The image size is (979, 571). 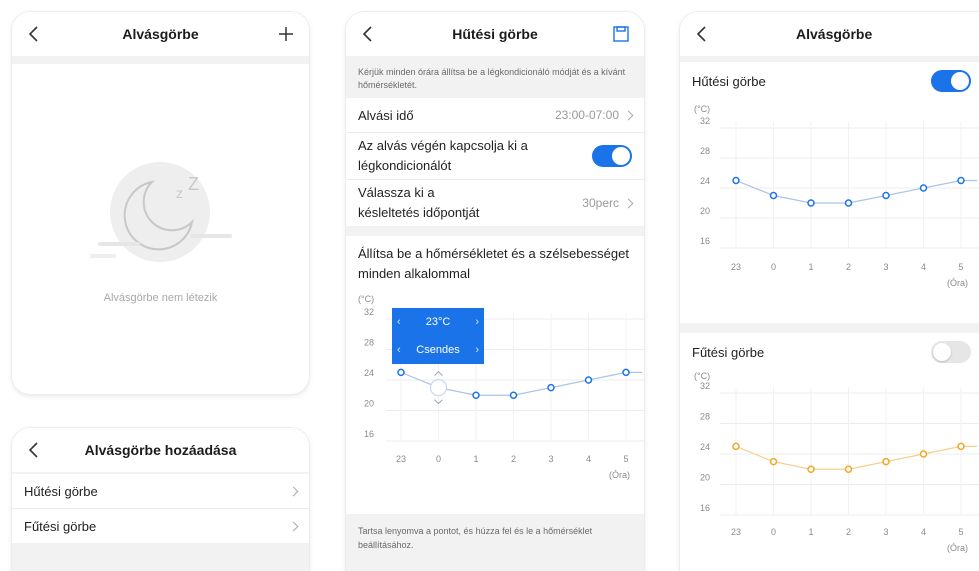 What do you see at coordinates (729, 81) in the screenshot?
I see `cooling-curve-label: Hűtési görbe` at bounding box center [729, 81].